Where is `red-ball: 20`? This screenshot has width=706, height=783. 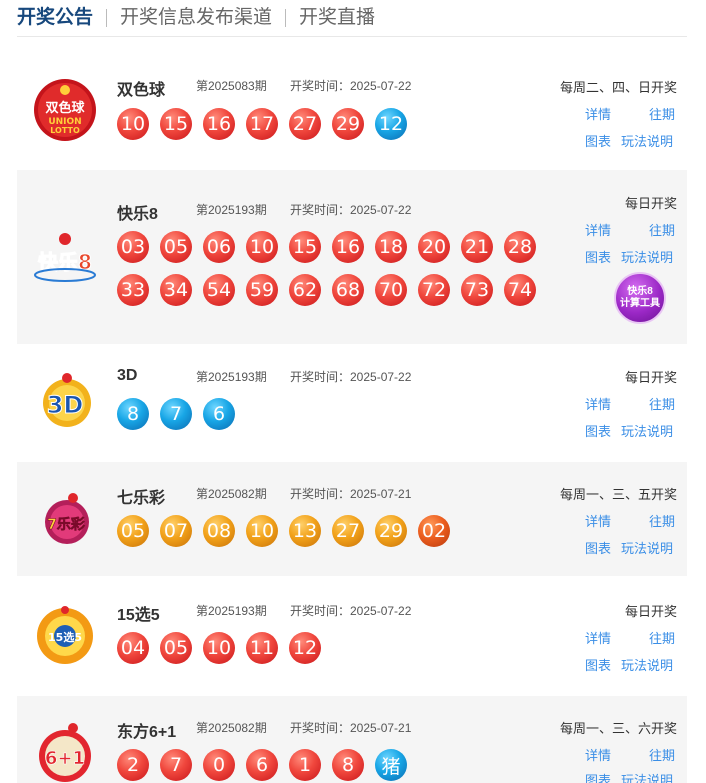 red-ball: 20 is located at coordinates (434, 247).